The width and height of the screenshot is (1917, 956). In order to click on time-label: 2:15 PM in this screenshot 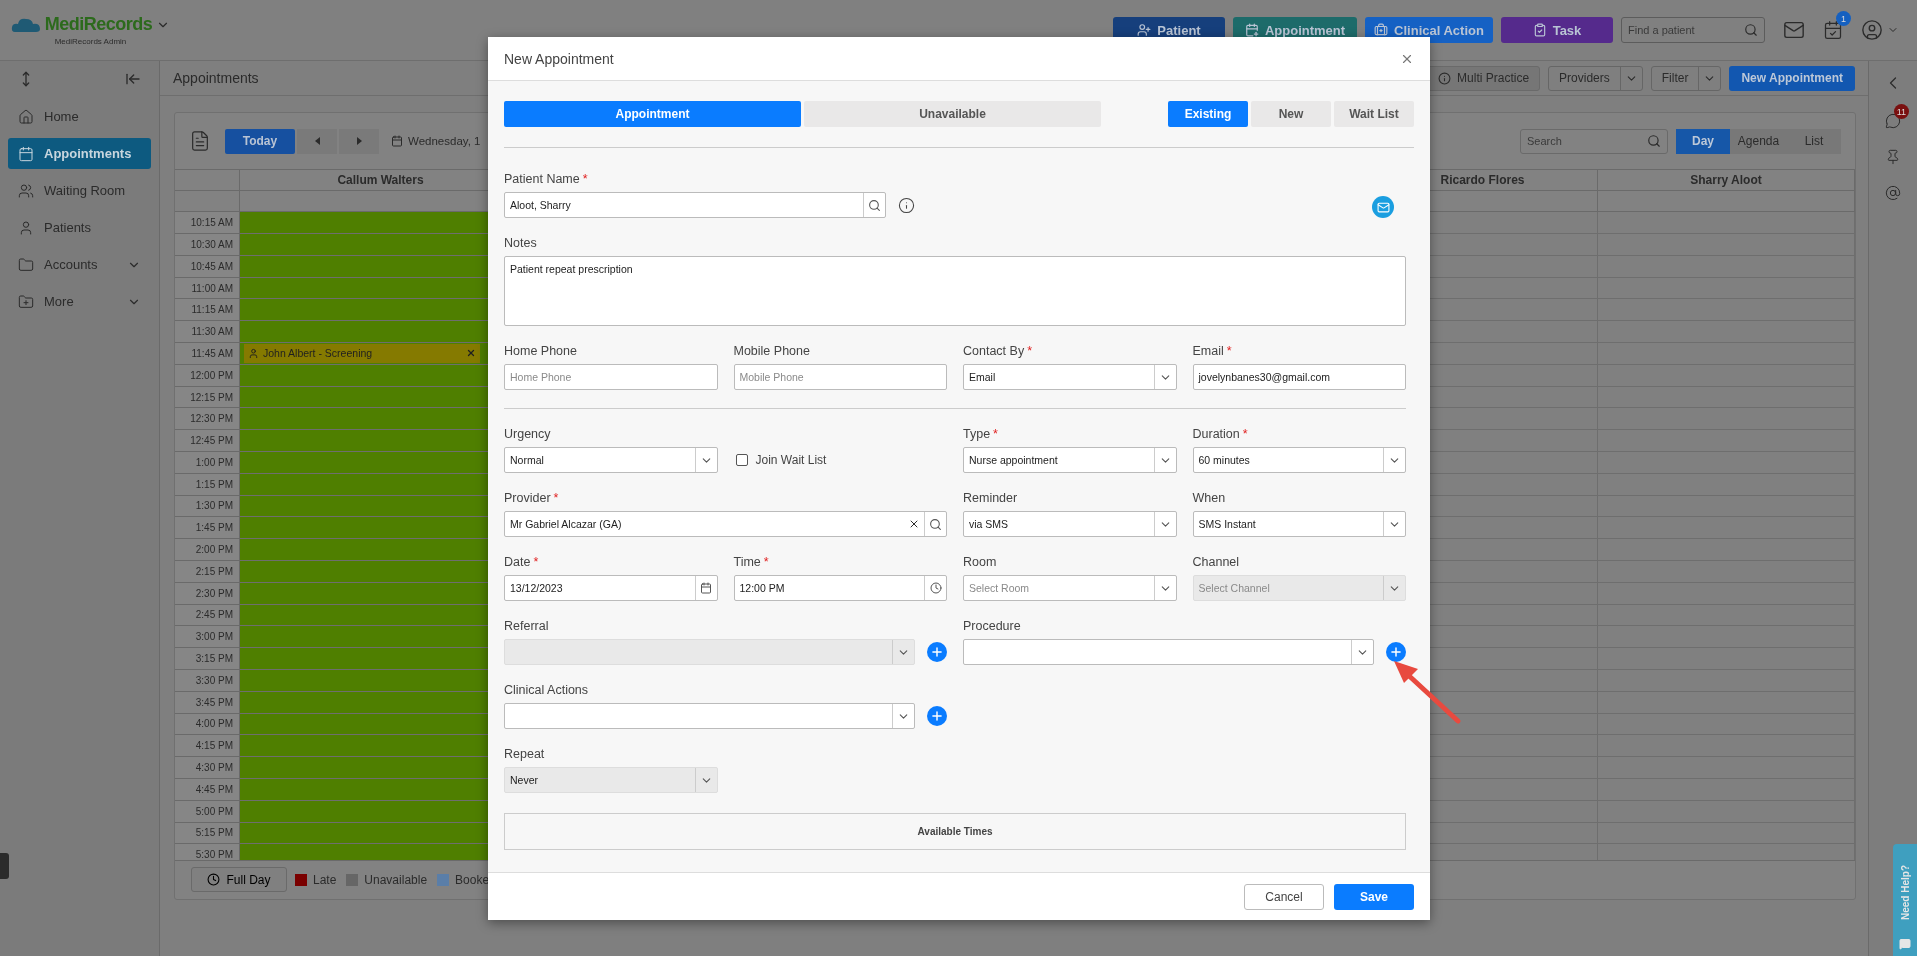, I will do `click(207, 572)`.